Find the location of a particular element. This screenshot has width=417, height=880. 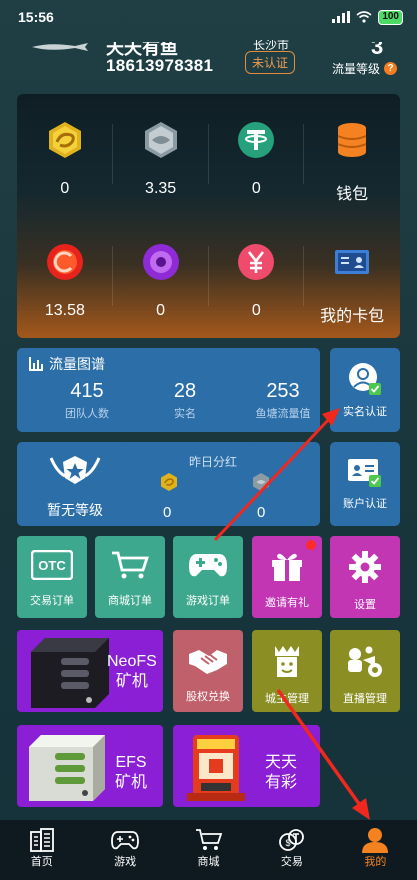

wallet-coins-icon is located at coordinates (352, 140).